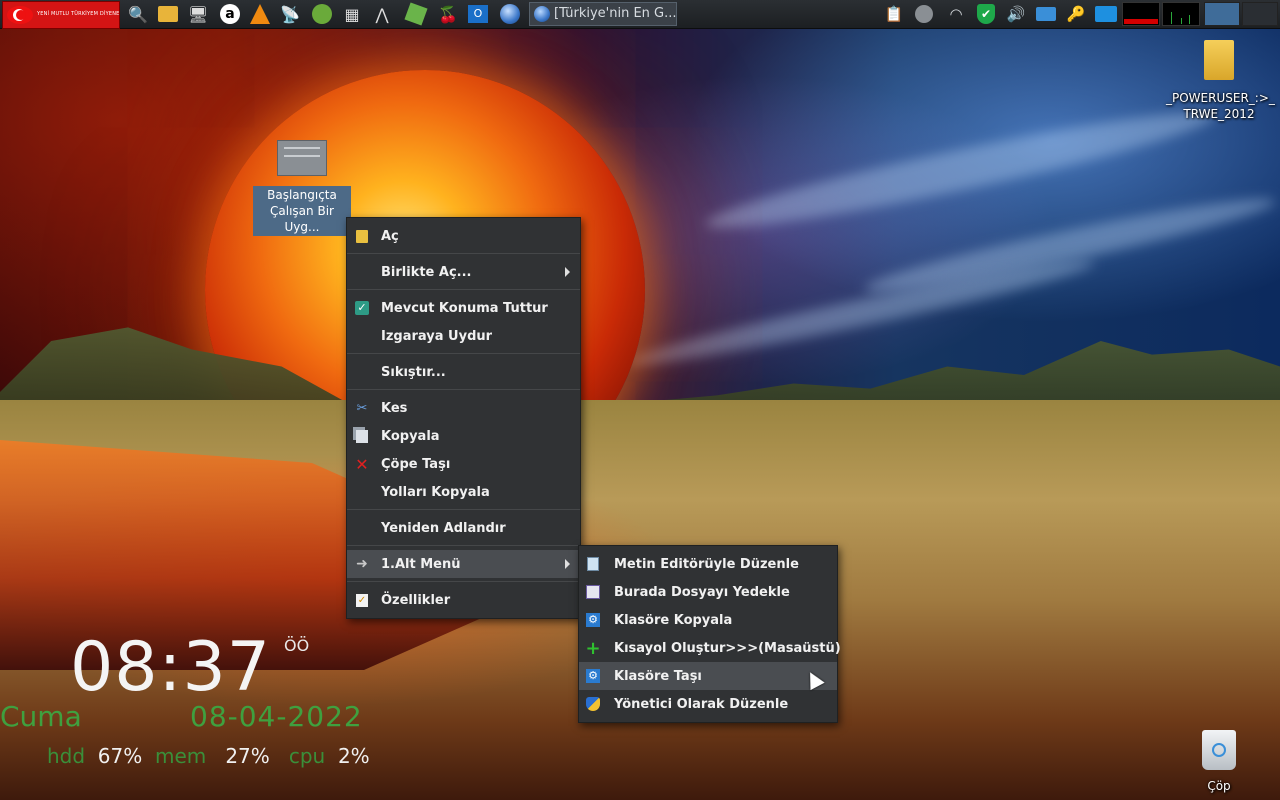  I want to click on wifi-icon: ◠, so click(956, 14).